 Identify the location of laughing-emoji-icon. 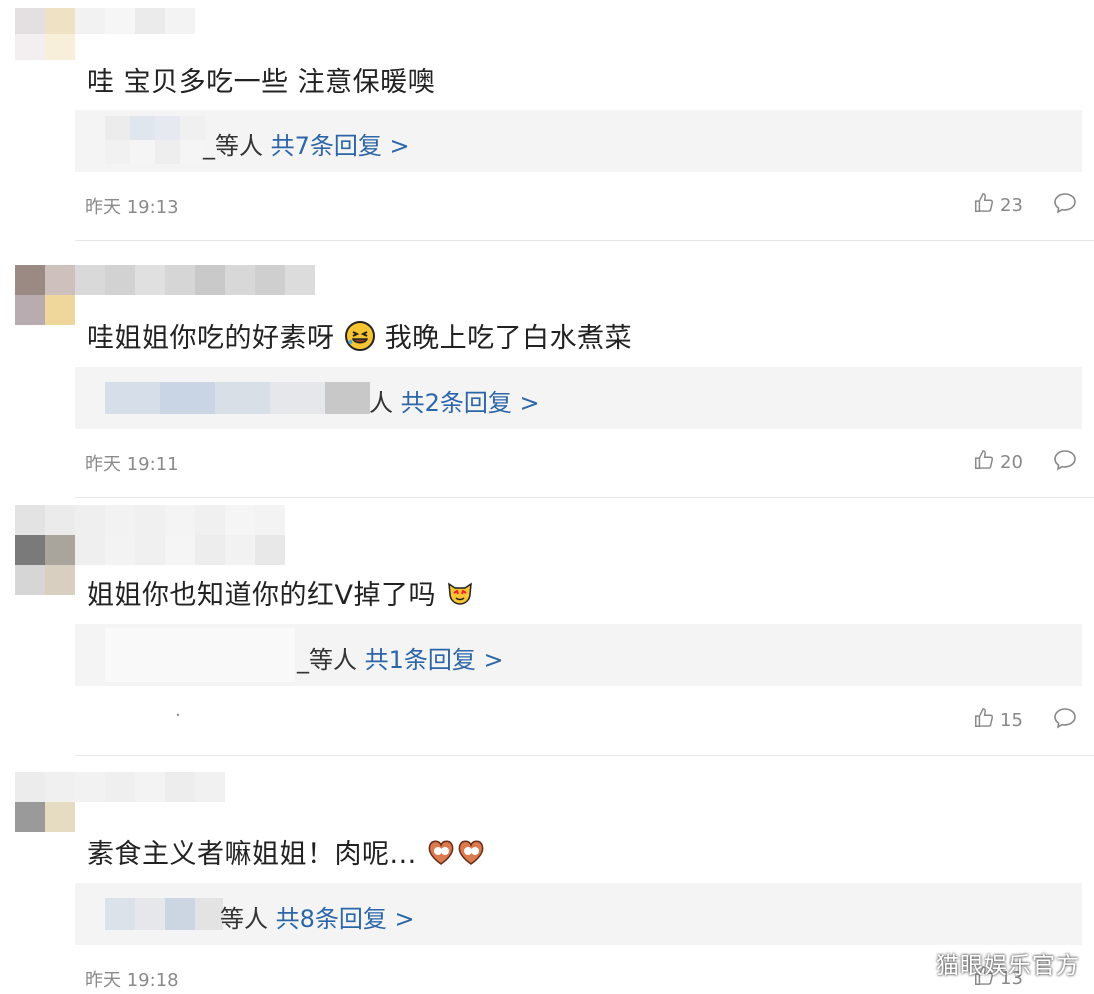
(360, 339).